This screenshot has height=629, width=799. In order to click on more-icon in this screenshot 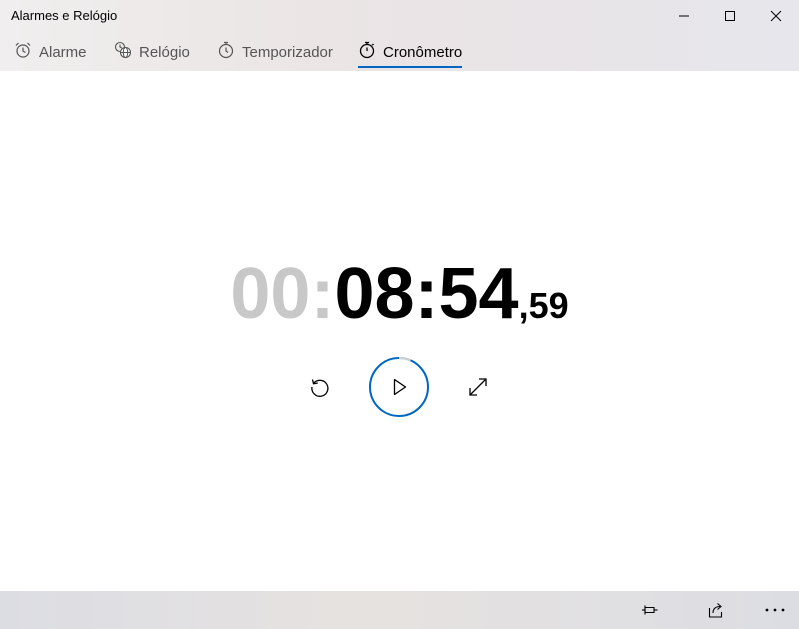, I will do `click(775, 610)`.